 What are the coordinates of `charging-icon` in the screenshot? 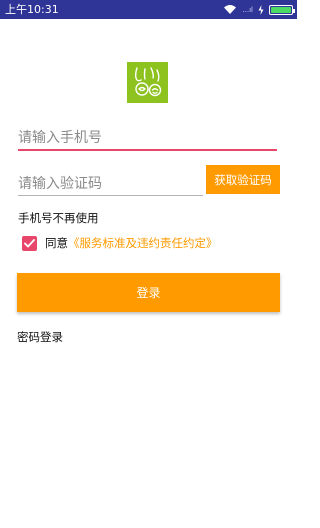 It's located at (261, 9).